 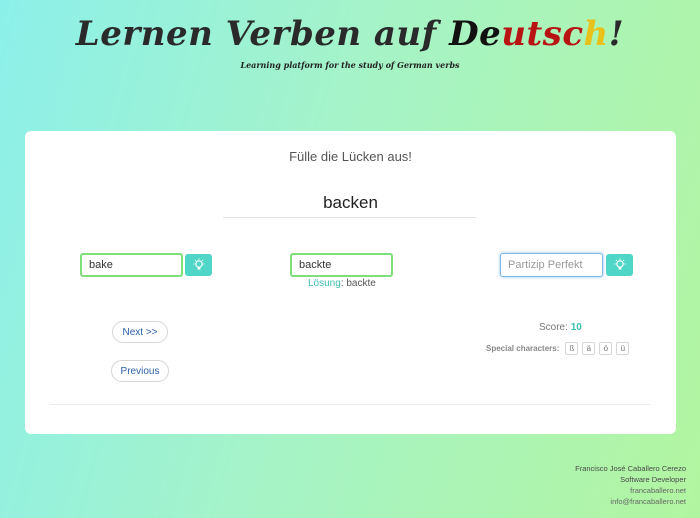 What do you see at coordinates (523, 348) in the screenshot?
I see `special-characters-label: Special characters:` at bounding box center [523, 348].